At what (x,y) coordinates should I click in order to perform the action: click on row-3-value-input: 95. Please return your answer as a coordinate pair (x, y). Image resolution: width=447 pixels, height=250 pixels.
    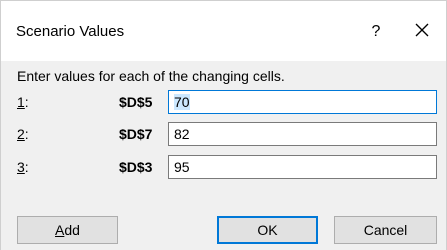
    Looking at the image, I should click on (302, 167).